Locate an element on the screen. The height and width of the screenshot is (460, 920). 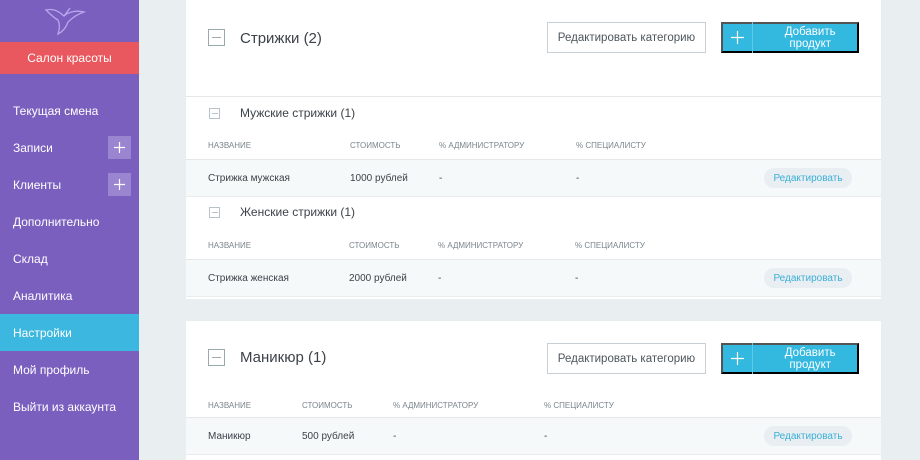
sidebar-item-label: Мой профиль is located at coordinates (51, 369).